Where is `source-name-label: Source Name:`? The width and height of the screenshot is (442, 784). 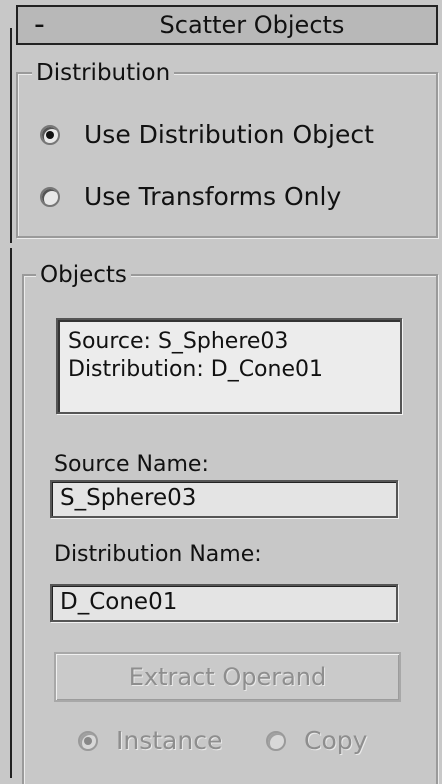
source-name-label: Source Name: is located at coordinates (131, 464).